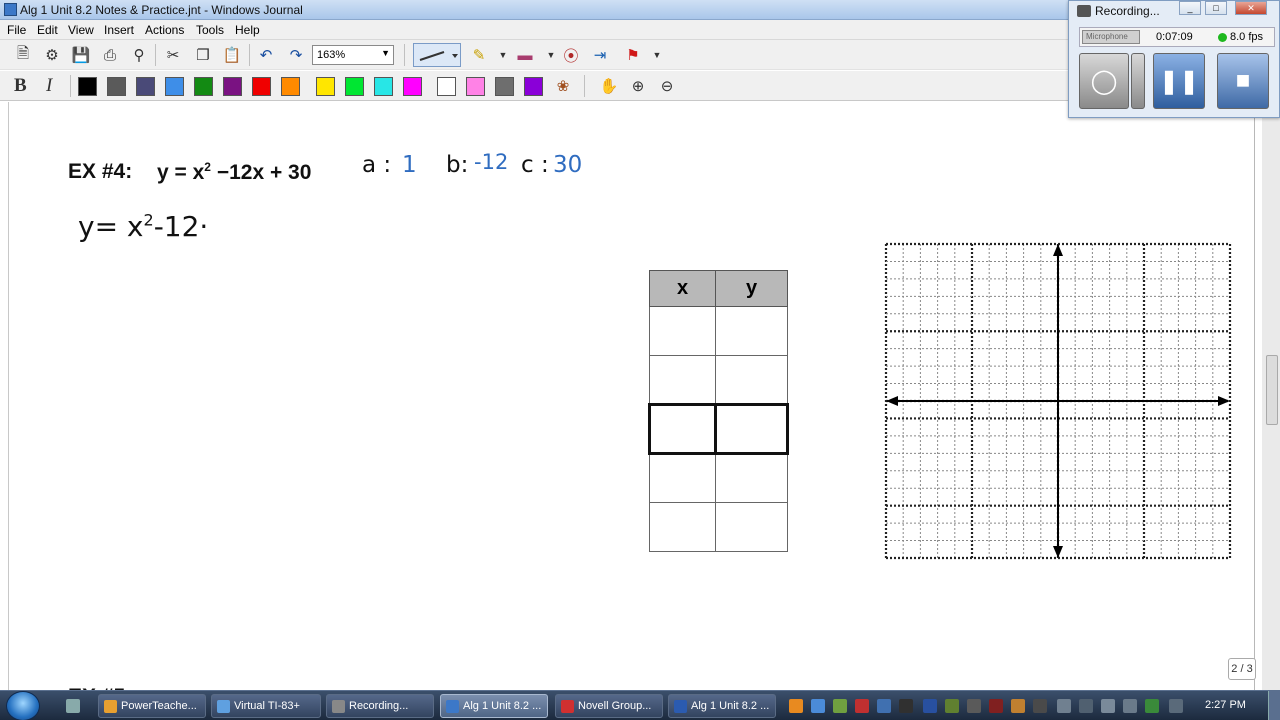  What do you see at coordinates (667, 86) in the screenshot?
I see `zoom-out-icon: ⊖` at bounding box center [667, 86].